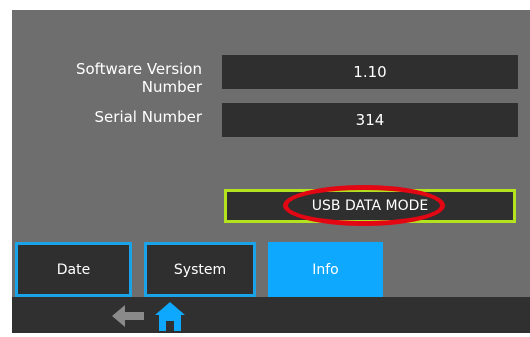 The height and width of the screenshot is (337, 530). I want to click on tab-label: System, so click(200, 269).